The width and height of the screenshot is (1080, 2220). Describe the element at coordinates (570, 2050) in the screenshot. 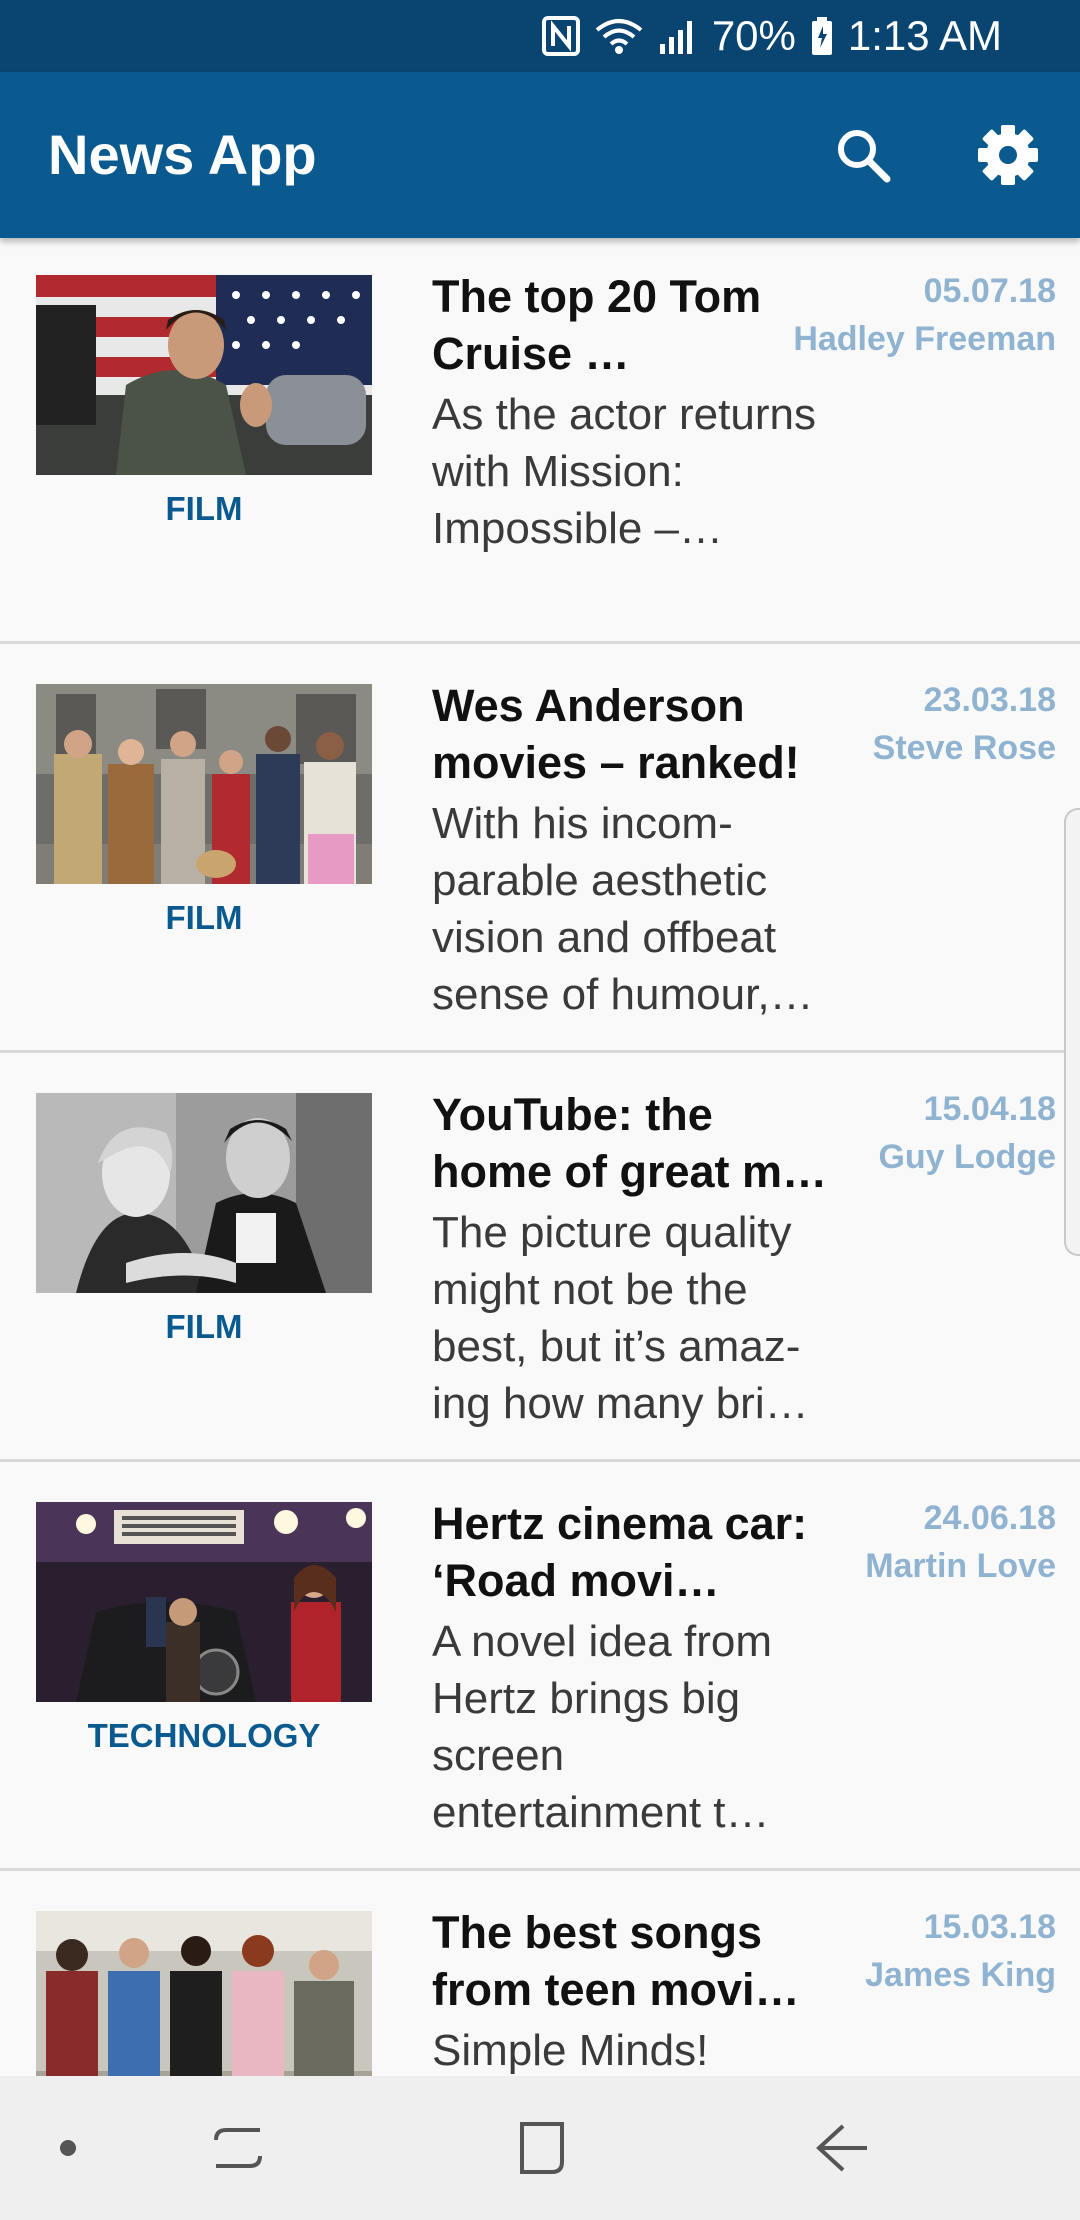

I see `article-summary: Simple Minds!` at that location.